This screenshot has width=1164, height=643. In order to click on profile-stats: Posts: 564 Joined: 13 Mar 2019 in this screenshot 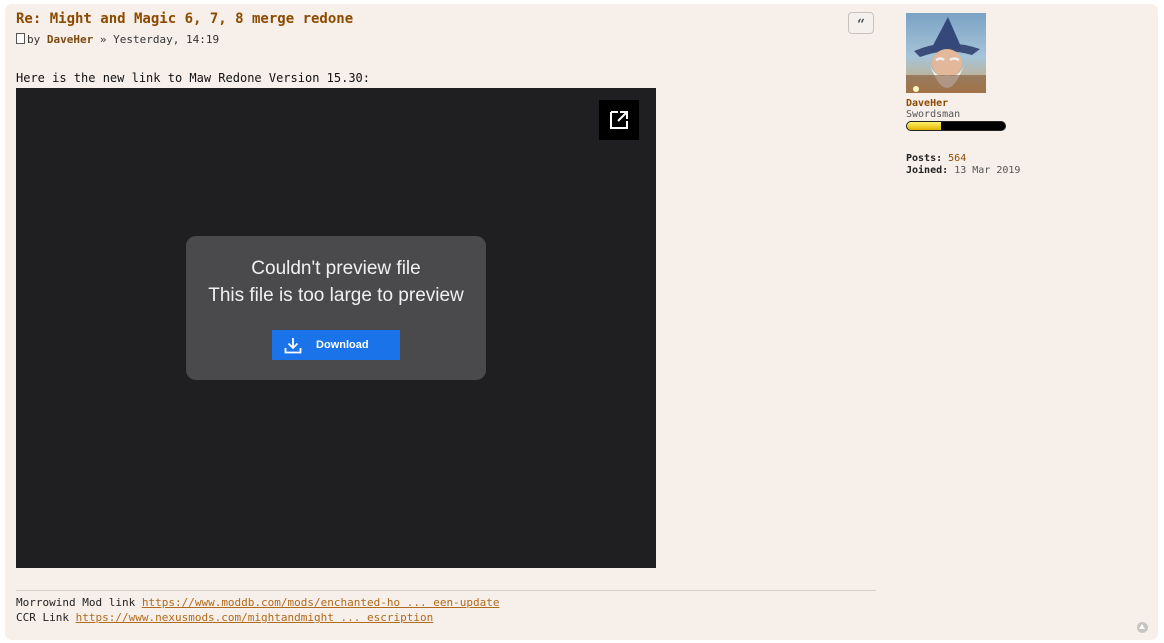, I will do `click(1026, 165)`.